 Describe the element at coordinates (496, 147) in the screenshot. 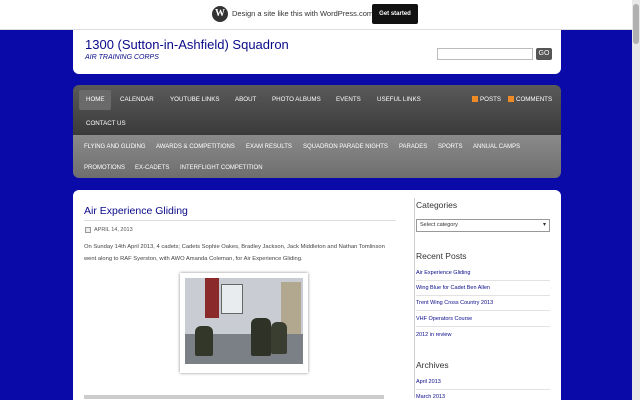

I see `nav-item-annual-camps: Annual Camps` at that location.